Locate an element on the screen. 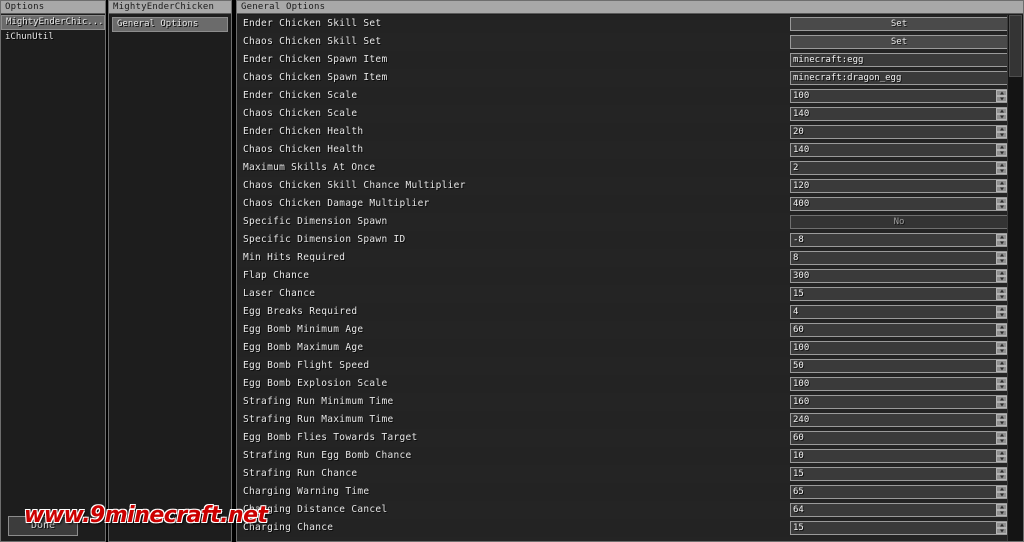 This screenshot has height=542, width=1024. option-label: Chaos Chicken Damage Multiplier is located at coordinates (336, 203).